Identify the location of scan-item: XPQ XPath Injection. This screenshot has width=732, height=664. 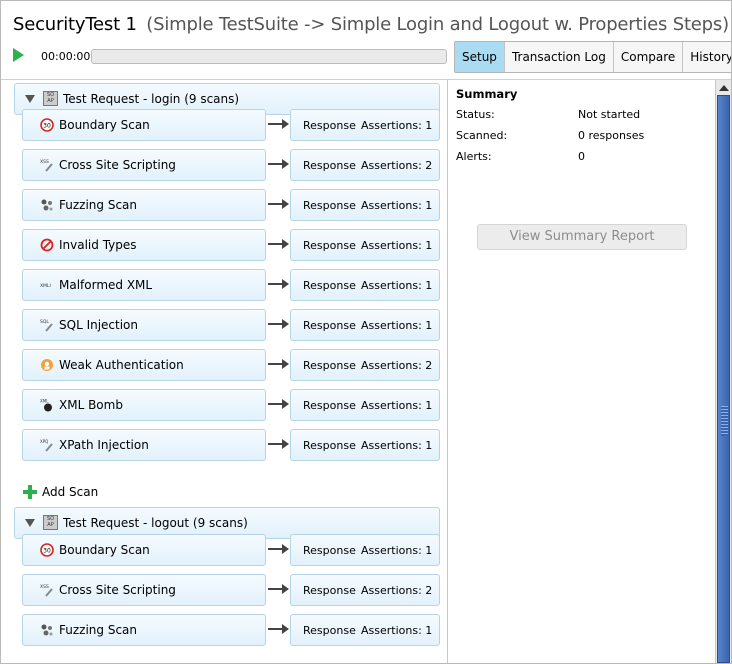
(144, 445).